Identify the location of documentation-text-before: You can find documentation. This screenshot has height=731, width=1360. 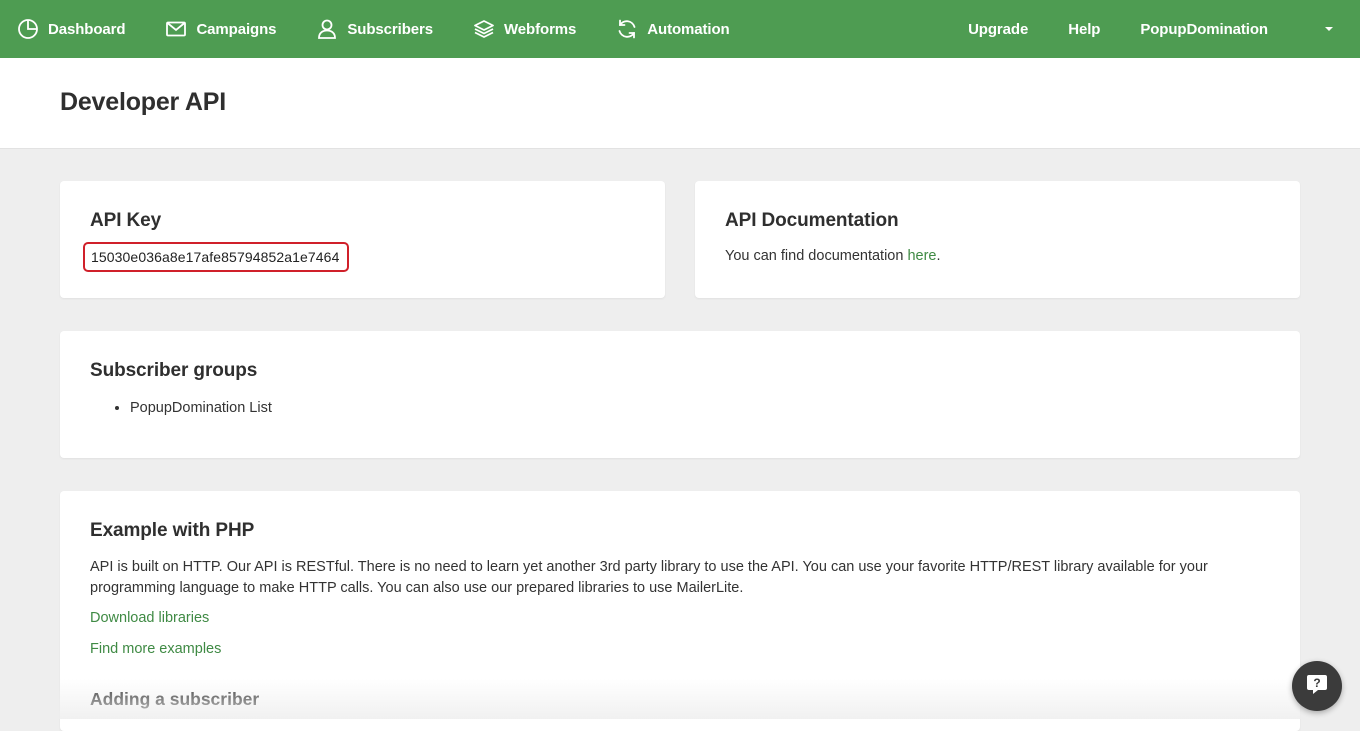
(816, 256).